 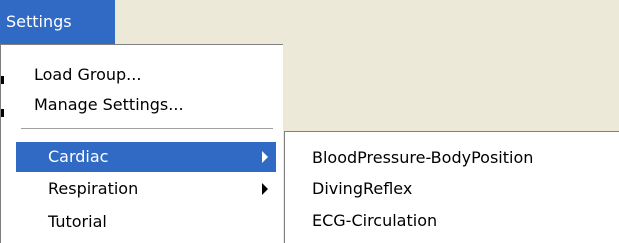 What do you see at coordinates (57, 22) in the screenshot?
I see `settings-menu: Settings` at bounding box center [57, 22].